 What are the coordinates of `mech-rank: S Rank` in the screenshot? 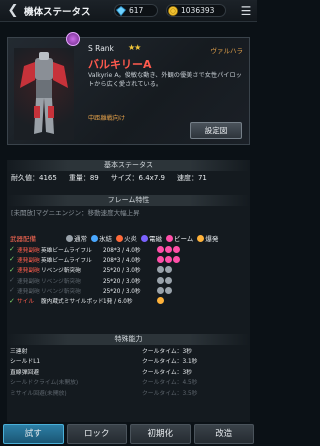 It's located at (101, 48).